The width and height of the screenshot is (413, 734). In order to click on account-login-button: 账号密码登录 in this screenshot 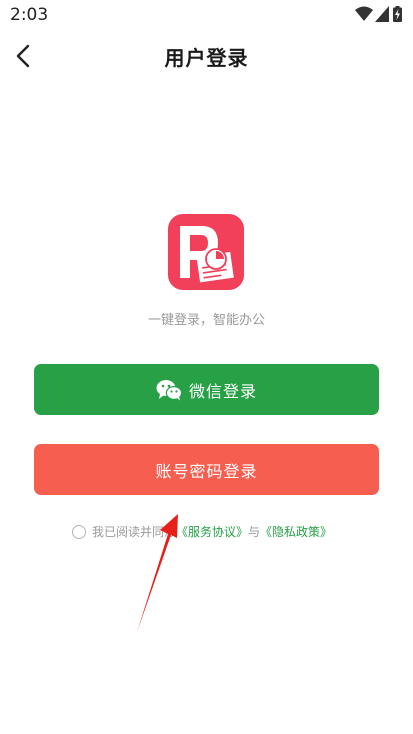, I will do `click(206, 469)`.